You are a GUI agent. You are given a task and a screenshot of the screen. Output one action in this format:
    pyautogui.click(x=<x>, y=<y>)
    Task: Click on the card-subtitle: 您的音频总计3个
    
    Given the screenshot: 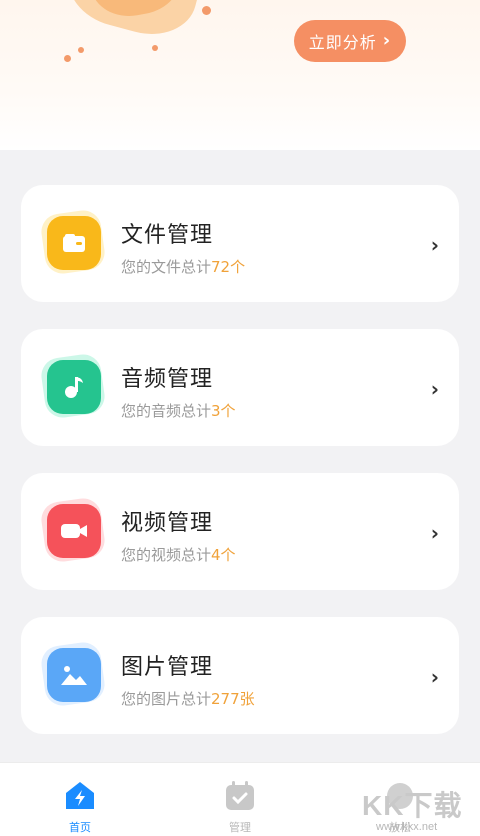 What is the action you would take?
    pyautogui.click(x=178, y=410)
    